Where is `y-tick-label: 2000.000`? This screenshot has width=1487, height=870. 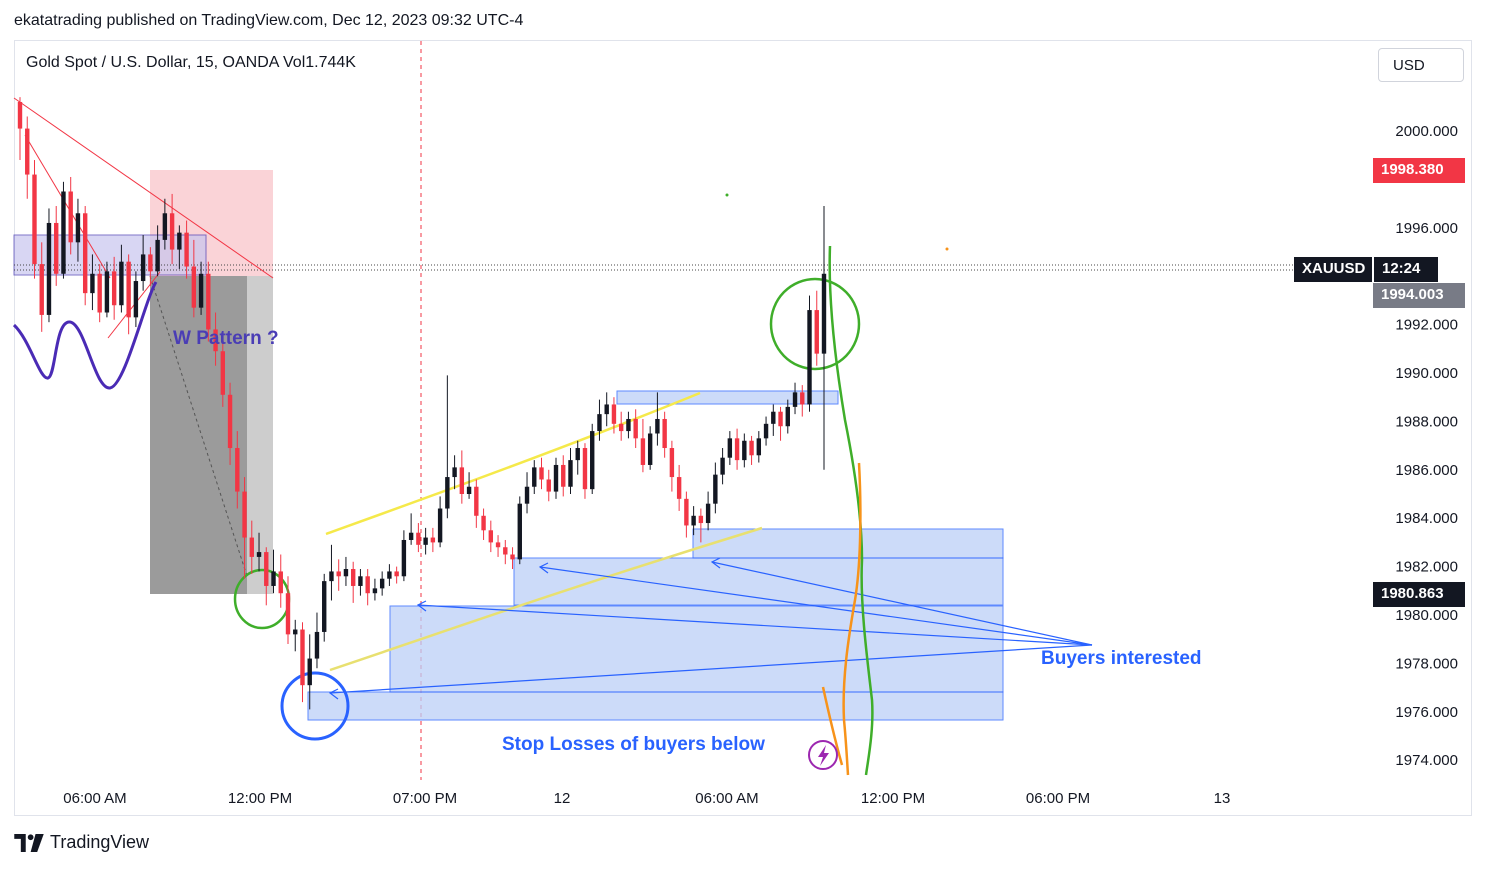 y-tick-label: 2000.000 is located at coordinates (1426, 131).